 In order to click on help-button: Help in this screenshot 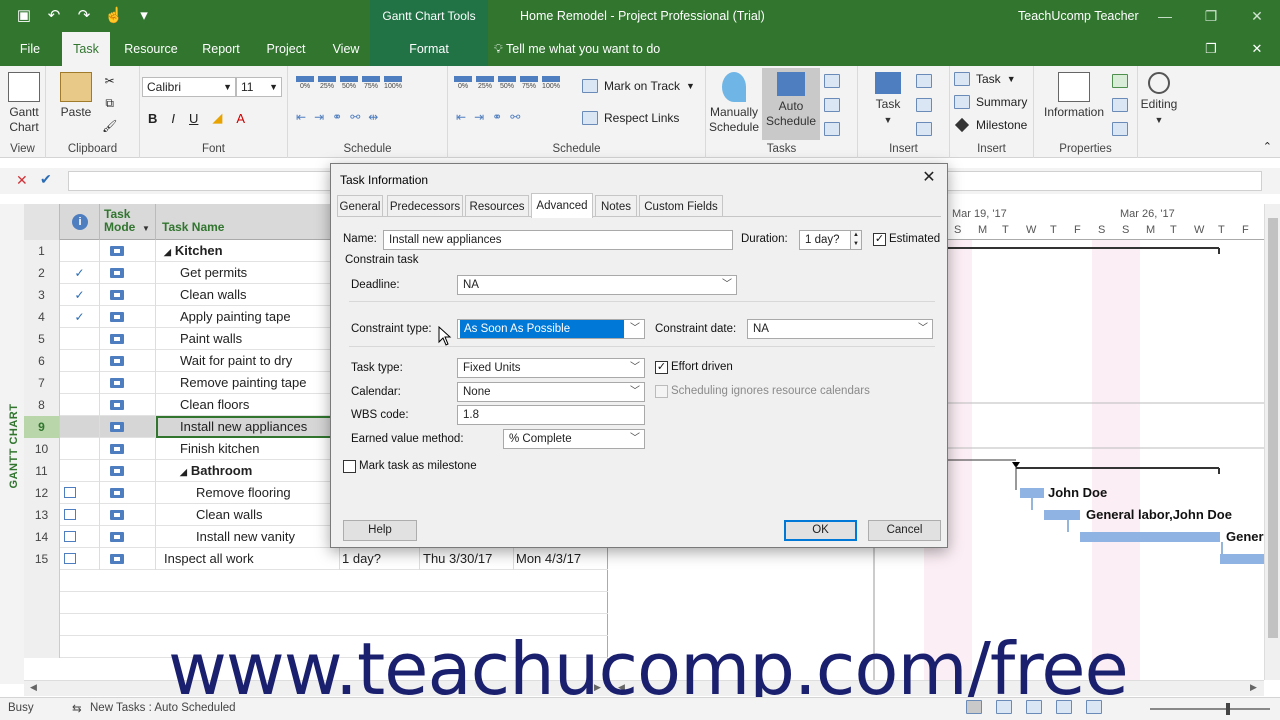, I will do `click(380, 530)`.